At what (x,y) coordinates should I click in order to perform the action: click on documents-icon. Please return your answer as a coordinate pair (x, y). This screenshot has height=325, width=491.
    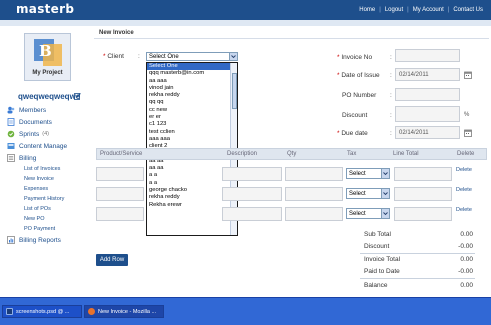
    Looking at the image, I should click on (11, 122).